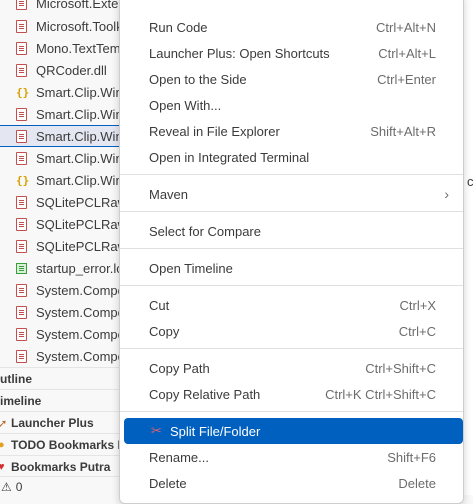 The height and width of the screenshot is (504, 473). I want to click on menu-item-label: Maven, so click(169, 194).